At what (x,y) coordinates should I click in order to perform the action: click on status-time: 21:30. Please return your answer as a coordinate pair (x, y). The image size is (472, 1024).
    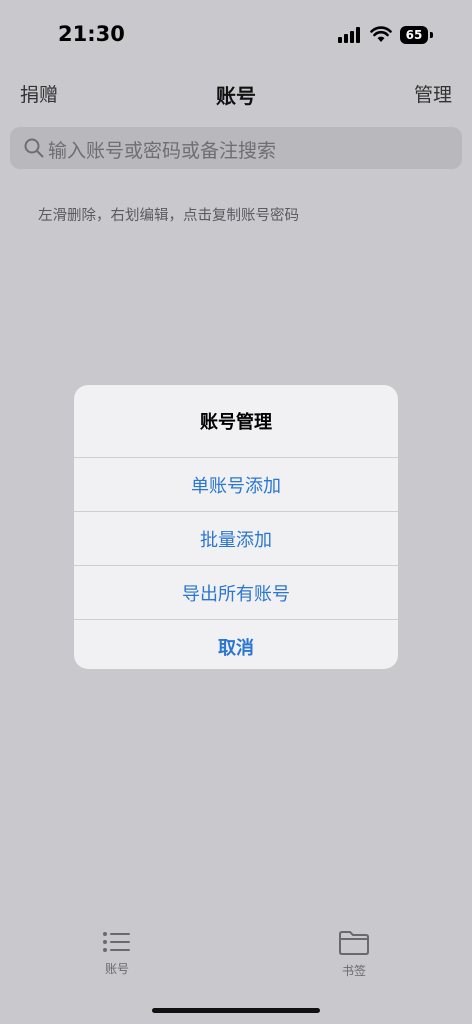
    Looking at the image, I should click on (91, 34).